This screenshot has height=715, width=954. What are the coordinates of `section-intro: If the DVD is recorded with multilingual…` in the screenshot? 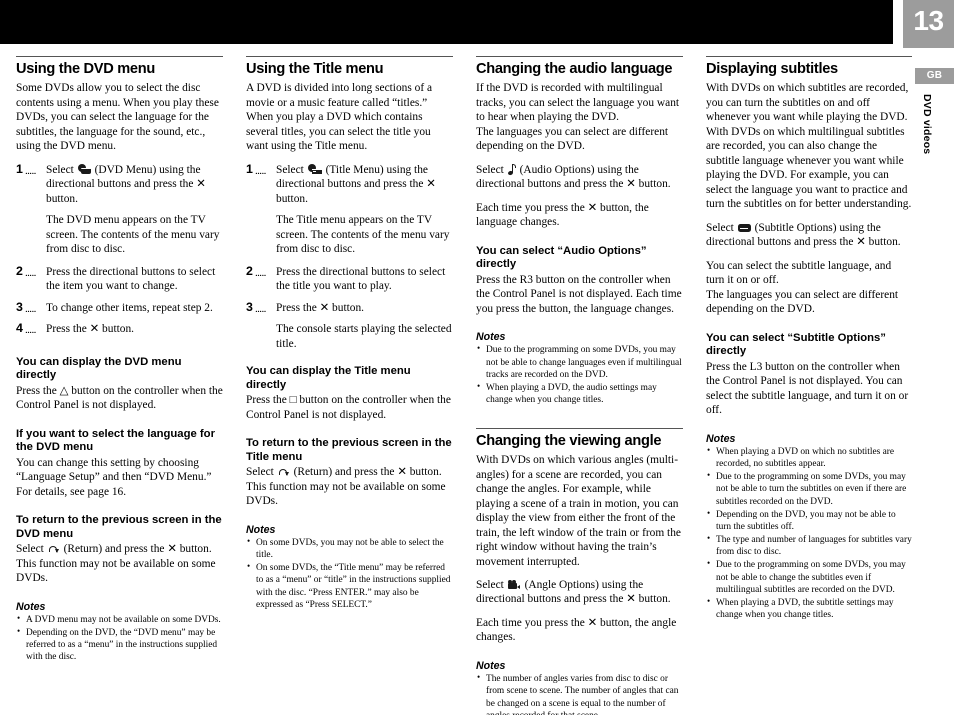 It's located at (578, 117).